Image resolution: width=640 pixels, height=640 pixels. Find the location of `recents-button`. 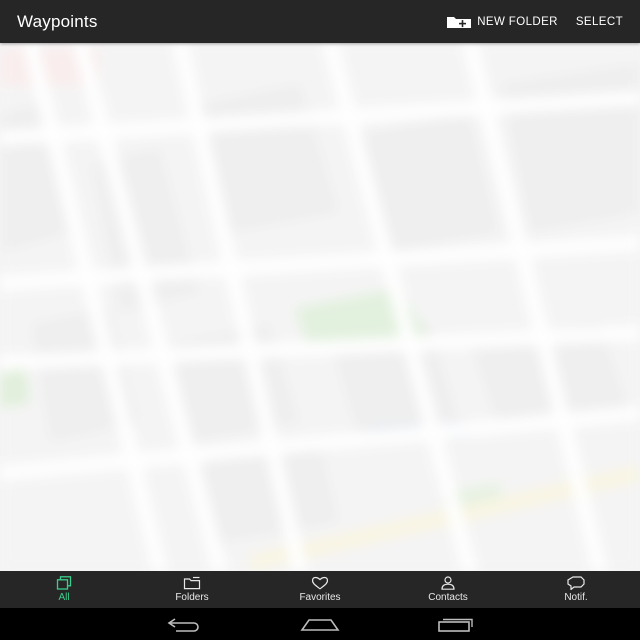

recents-button is located at coordinates (456, 624).